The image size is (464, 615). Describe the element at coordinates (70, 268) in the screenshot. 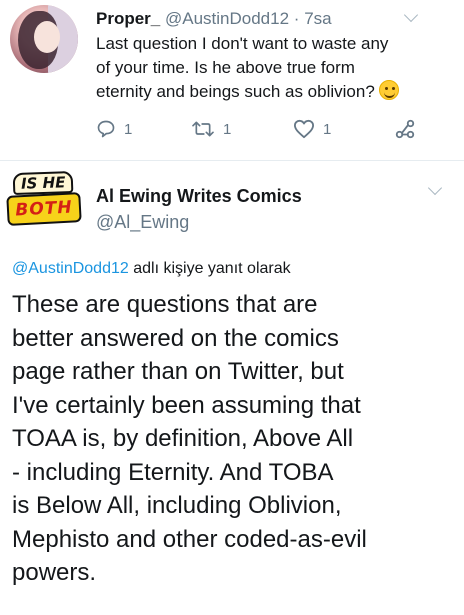

I see `reply-mention-link: @AustinDodd12` at that location.